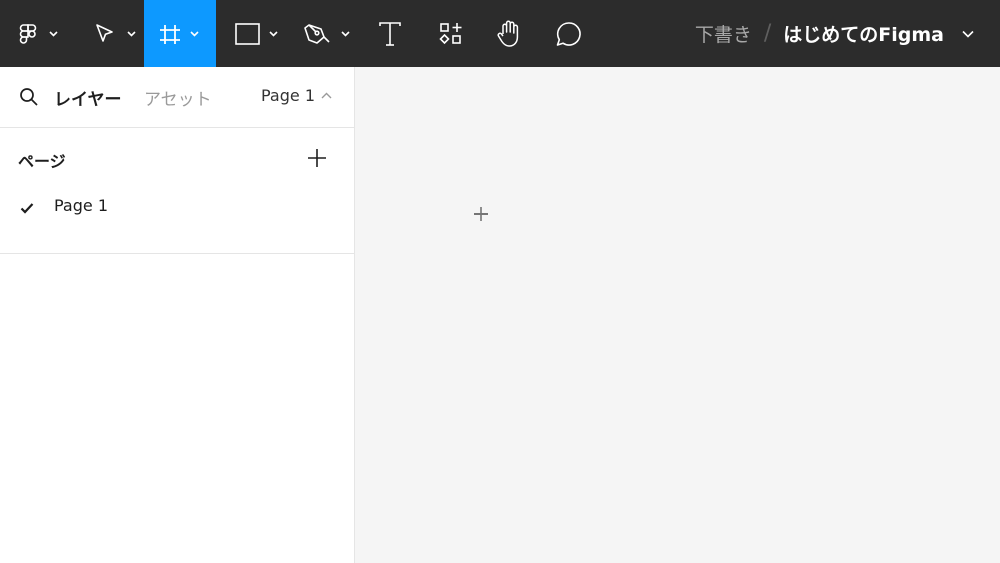  I want to click on resources-tool-button, so click(451, 33).